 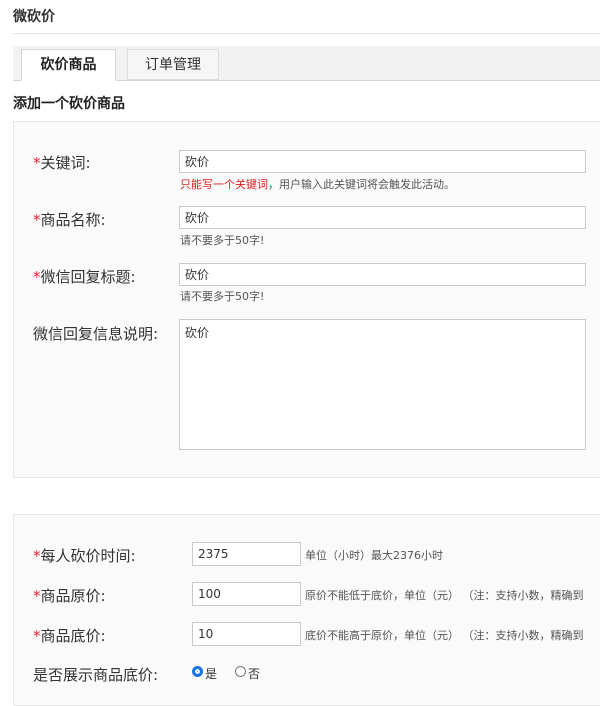 I want to click on original-price-input, so click(x=246, y=594).